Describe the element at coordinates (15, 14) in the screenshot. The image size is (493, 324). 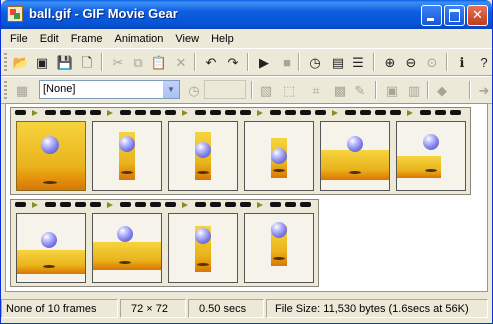
I see `app-icon` at that location.